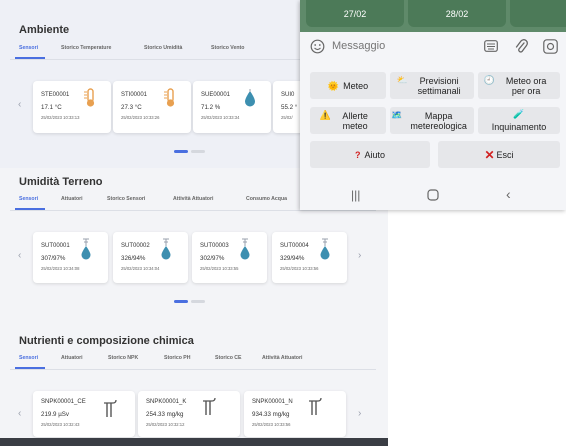 This screenshot has width=566, height=446. What do you see at coordinates (166, 402) in the screenshot?
I see `sensor-code: SNPK00001_K` at bounding box center [166, 402].